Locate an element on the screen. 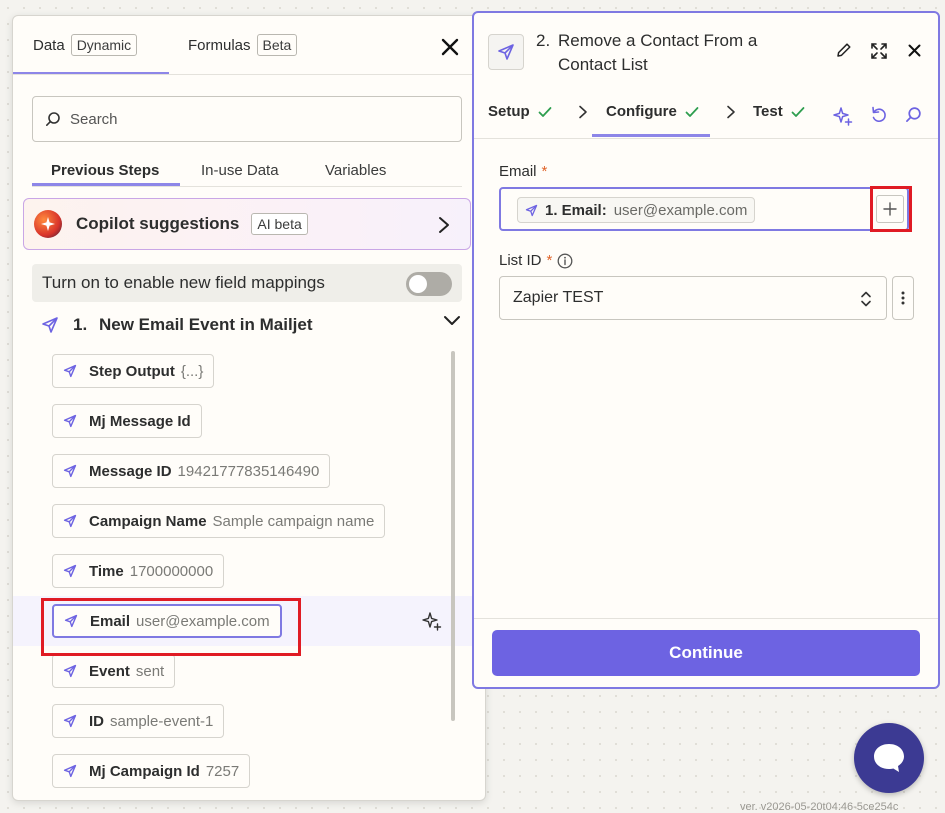  field-pill-message-id: Message ID 19421777835146490 is located at coordinates (191, 471).